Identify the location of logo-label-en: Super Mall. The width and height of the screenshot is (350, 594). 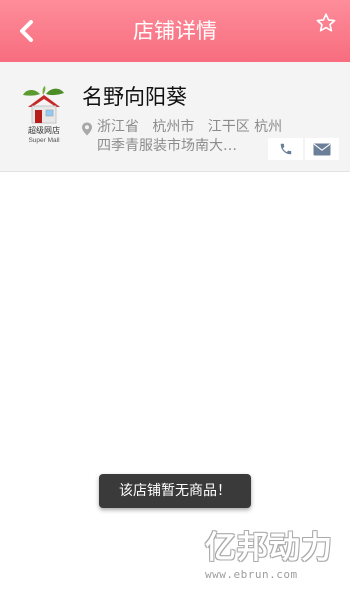
(44, 140).